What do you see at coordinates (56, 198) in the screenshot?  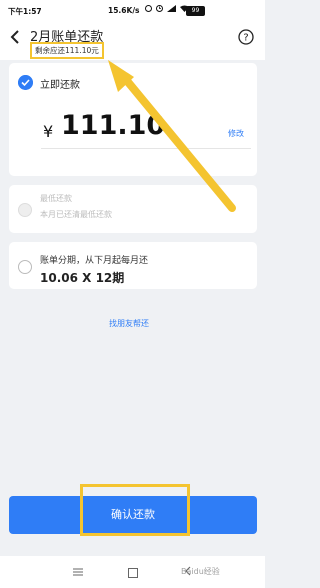 I see `minimum-payment-label: 最低还款` at bounding box center [56, 198].